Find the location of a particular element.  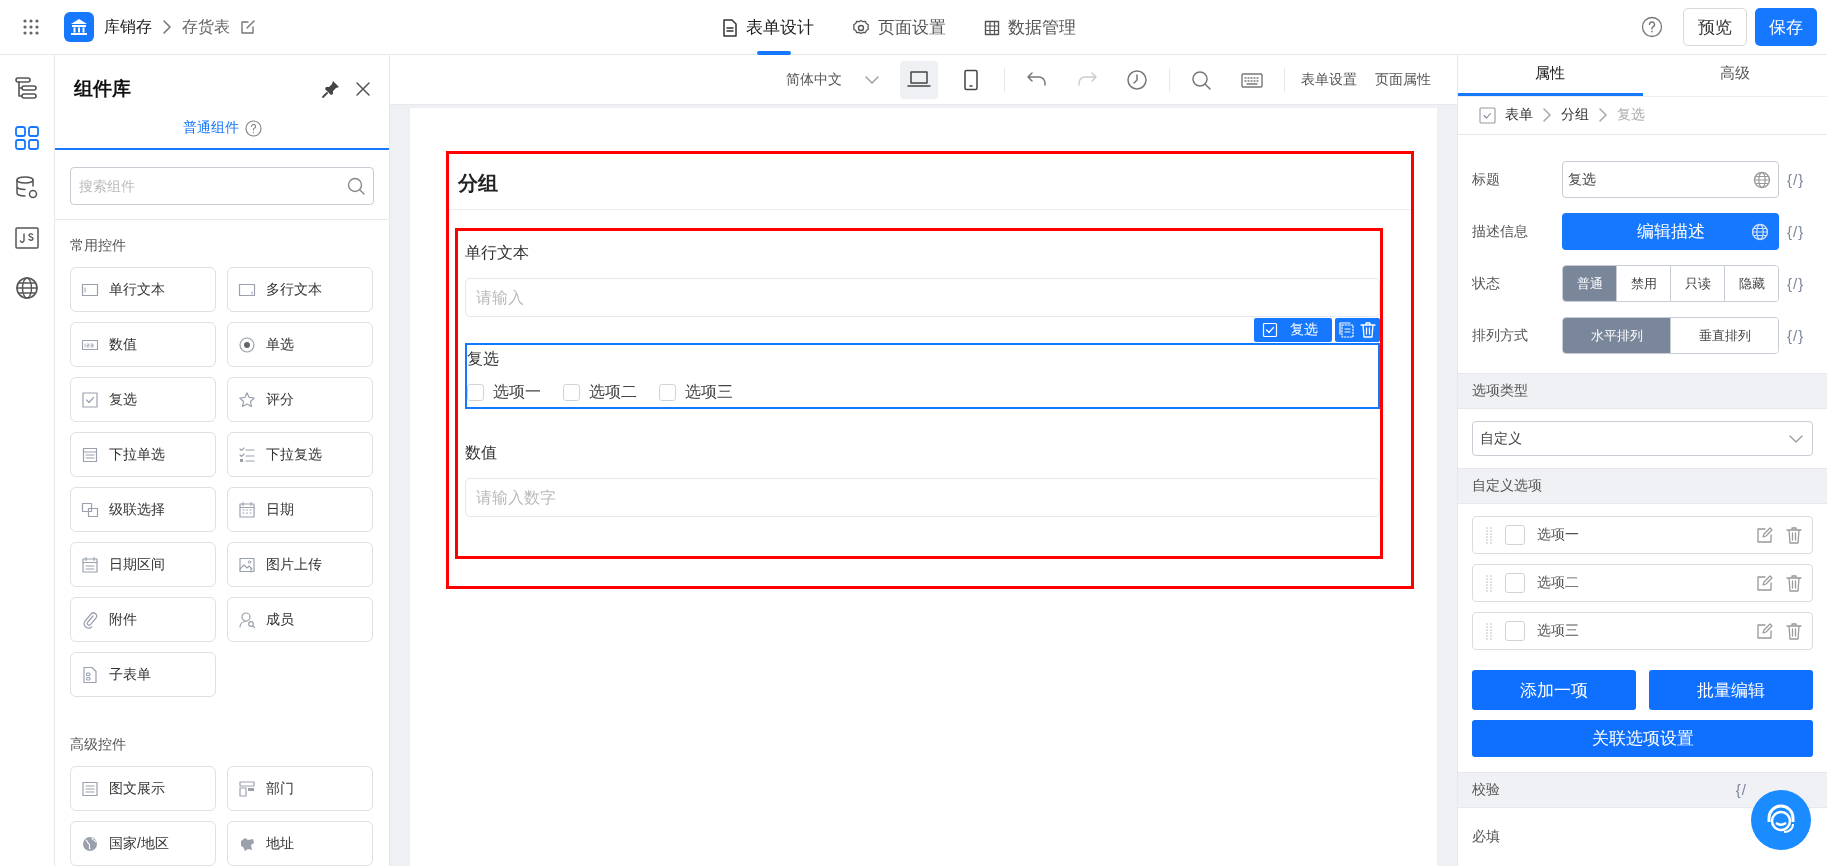

chevron-right-icon is located at coordinates (1603, 115).